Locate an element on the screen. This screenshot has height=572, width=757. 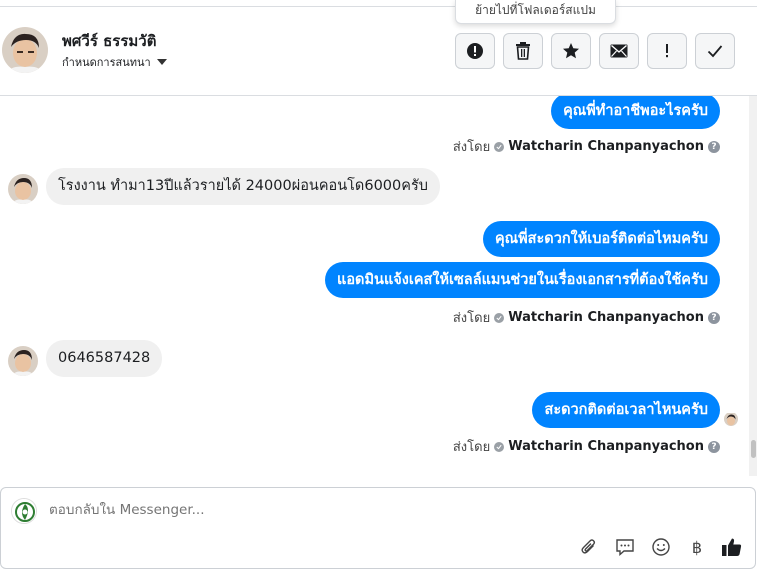
attach-button is located at coordinates (589, 547).